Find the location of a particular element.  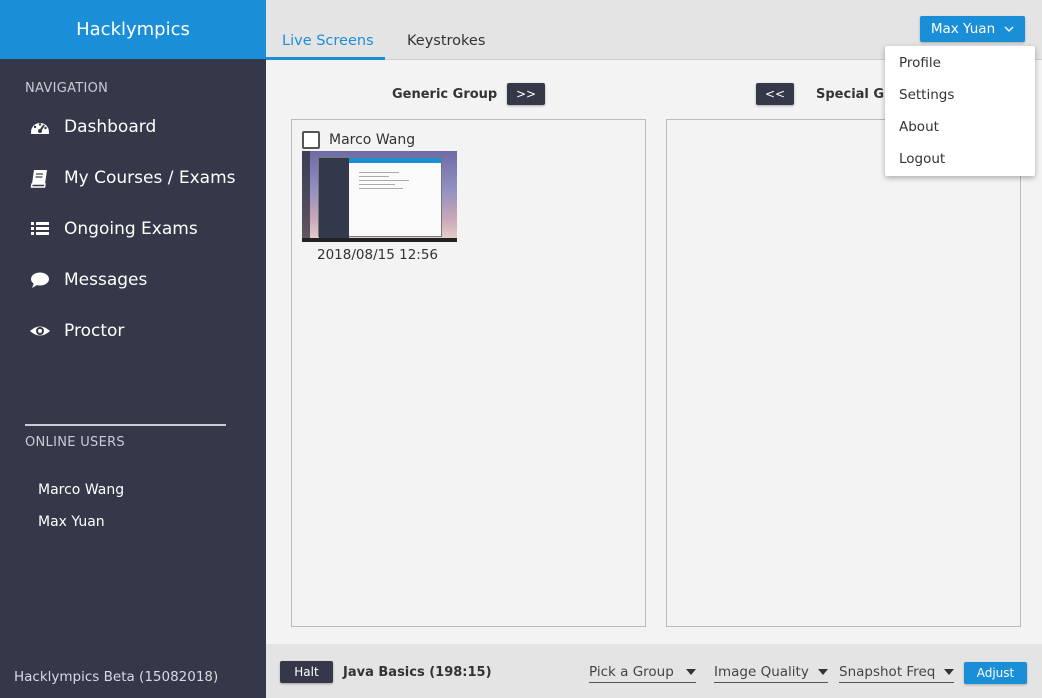

move-to-special-button: >> is located at coordinates (526, 94).